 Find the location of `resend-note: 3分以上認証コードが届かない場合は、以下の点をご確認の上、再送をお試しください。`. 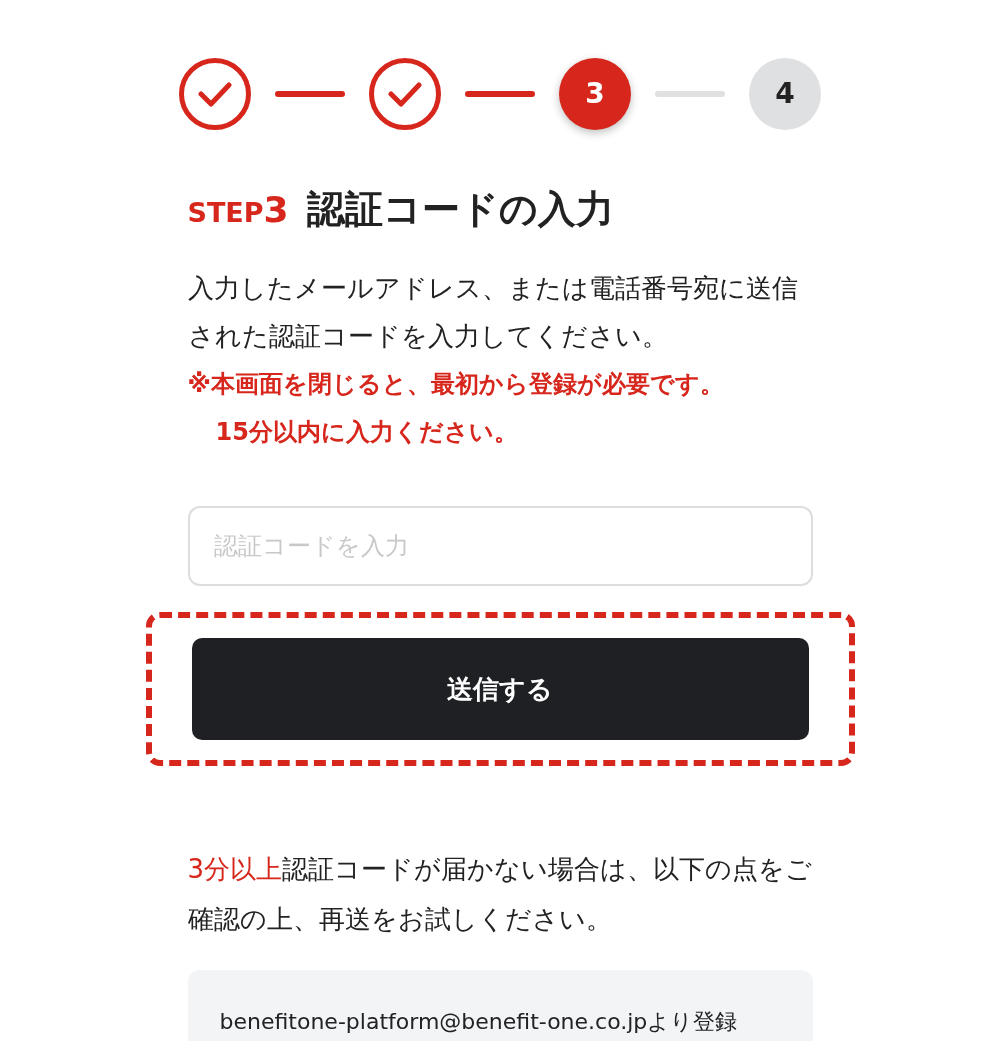

resend-note: 3分以上認証コードが届かない場合は、以下の点をご確認の上、再送をお試しください。 is located at coordinates (500, 894).